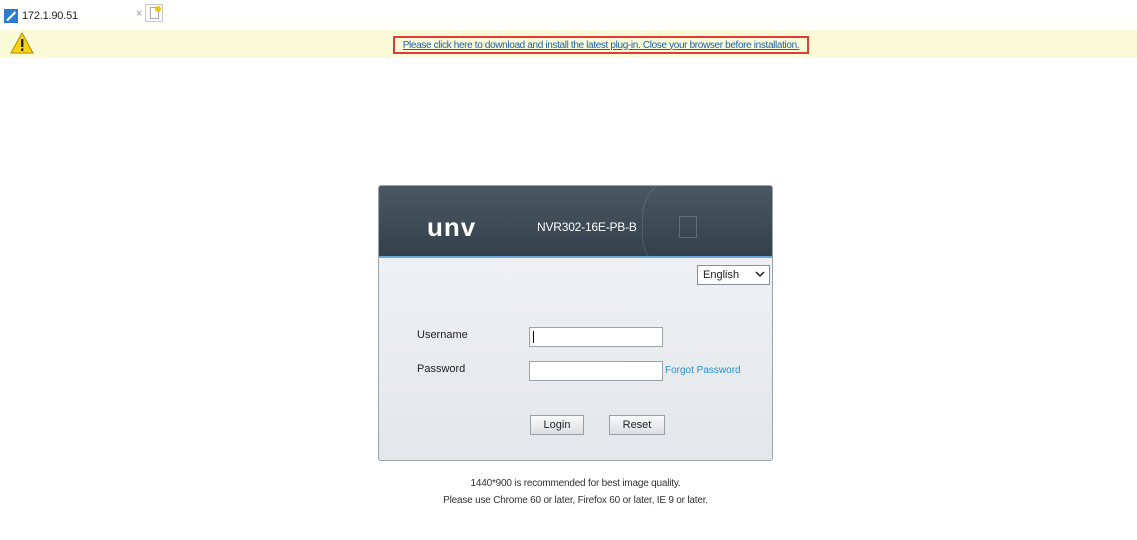  I want to click on browser-tab-bar: 172.1.90.51 ×, so click(568, 15).